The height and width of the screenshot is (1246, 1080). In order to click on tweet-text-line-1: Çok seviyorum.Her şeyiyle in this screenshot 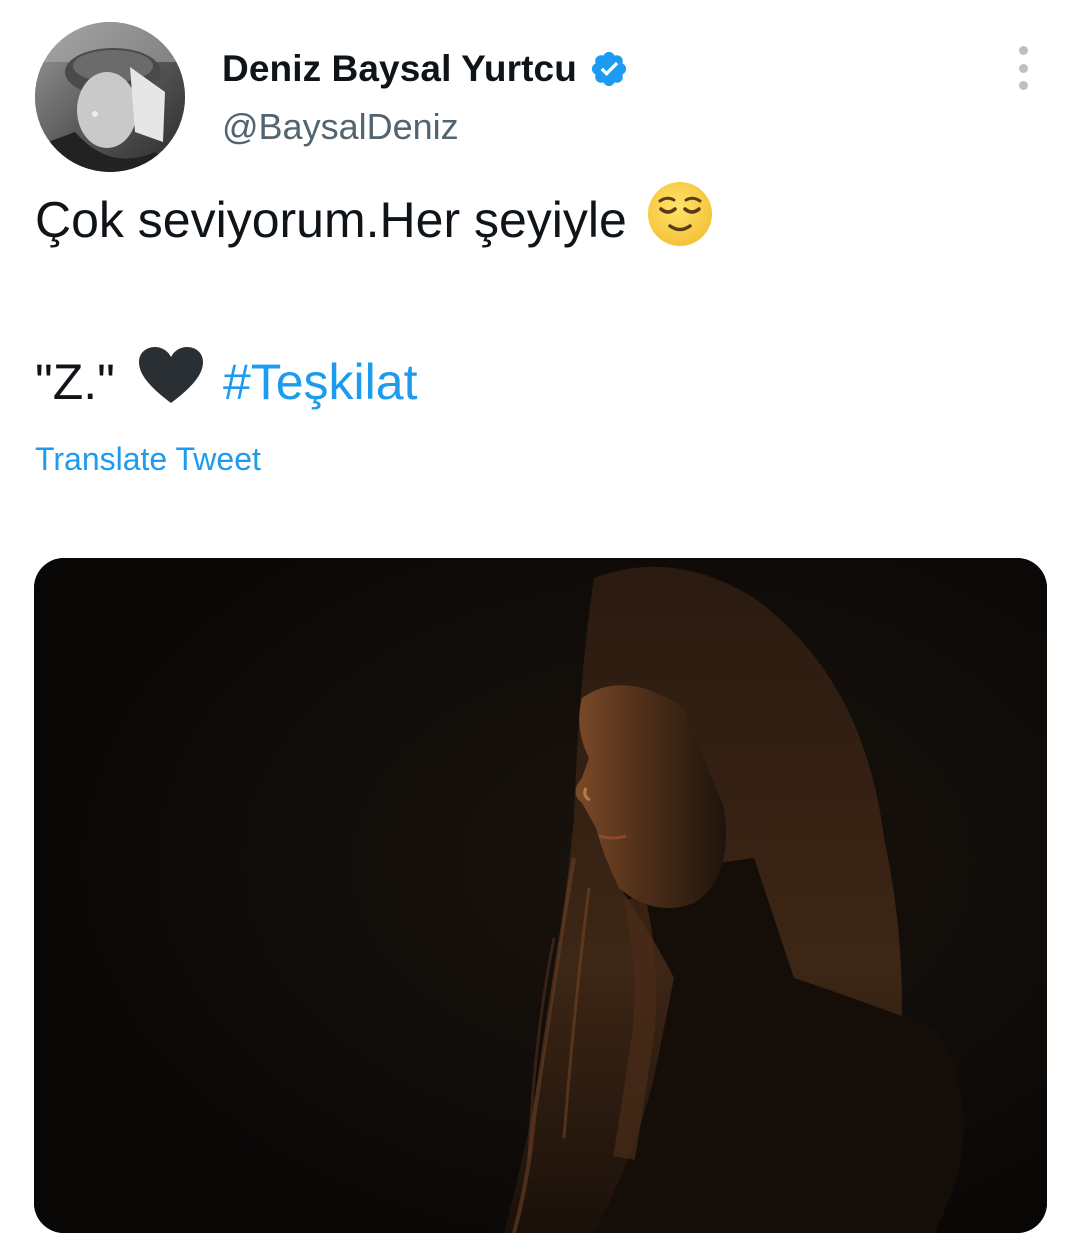, I will do `click(375, 218)`.